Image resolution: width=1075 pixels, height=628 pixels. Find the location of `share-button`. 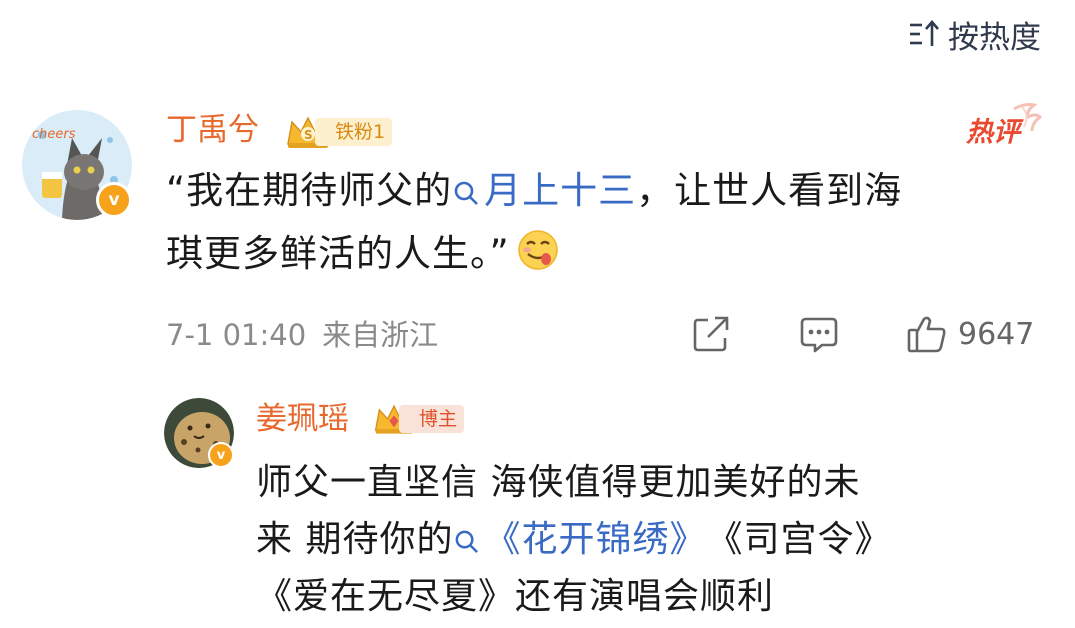

share-button is located at coordinates (711, 334).